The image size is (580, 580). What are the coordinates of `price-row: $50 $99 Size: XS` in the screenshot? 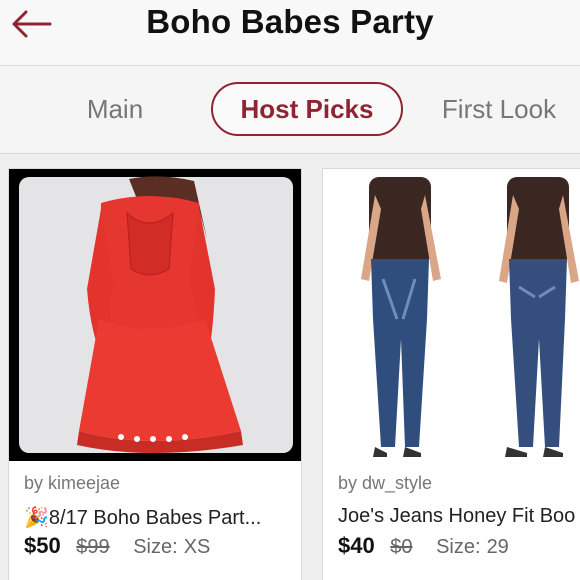 It's located at (117, 546).